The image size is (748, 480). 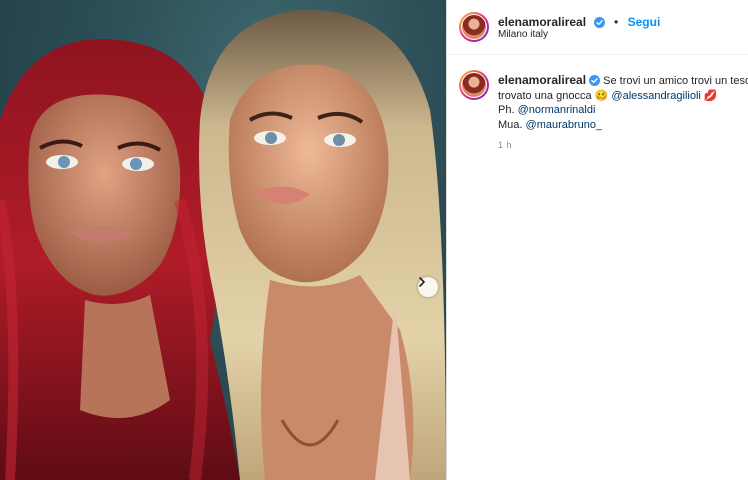 I want to click on caption-line-4: Mua. @maurabruno_, so click(x=623, y=125).